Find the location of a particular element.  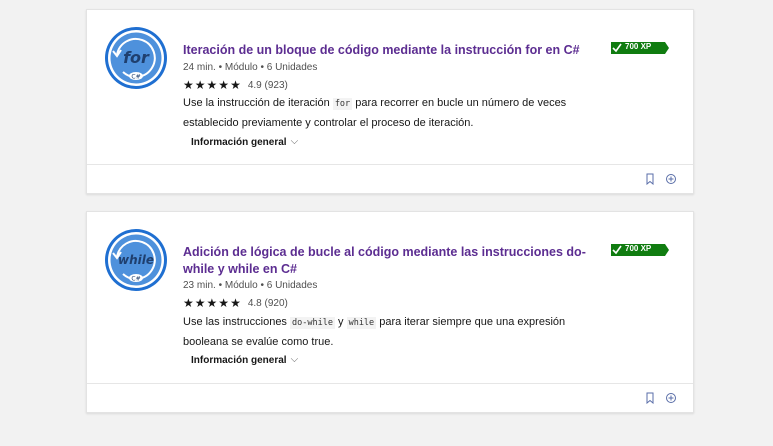

code-snippet: do-while is located at coordinates (312, 323).